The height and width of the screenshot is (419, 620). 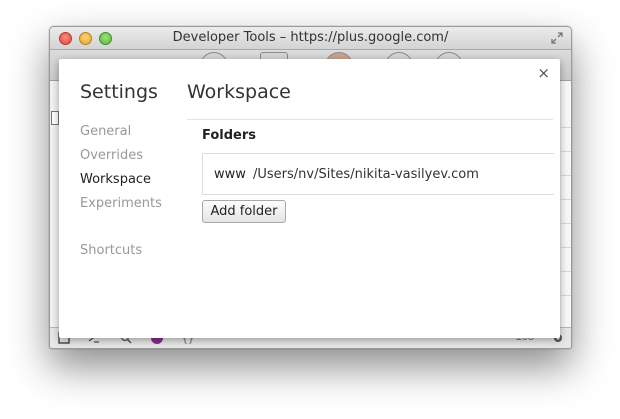 What do you see at coordinates (239, 92) in the screenshot?
I see `section-title: Workspace` at bounding box center [239, 92].